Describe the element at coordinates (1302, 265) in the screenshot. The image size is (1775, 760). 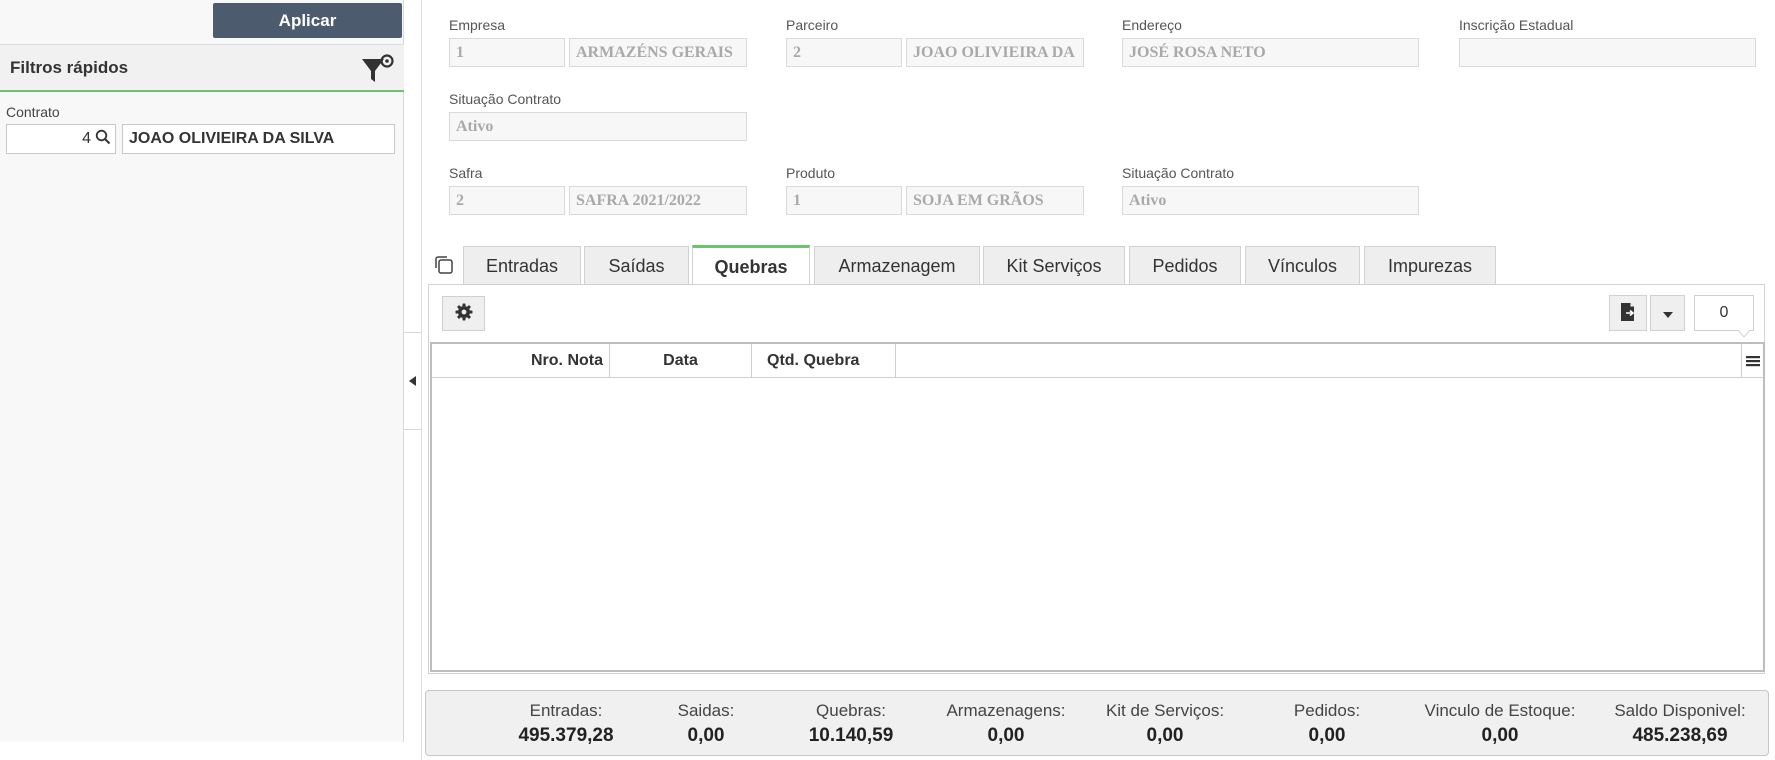
I see `tab-vinculos: Vínculos` at that location.